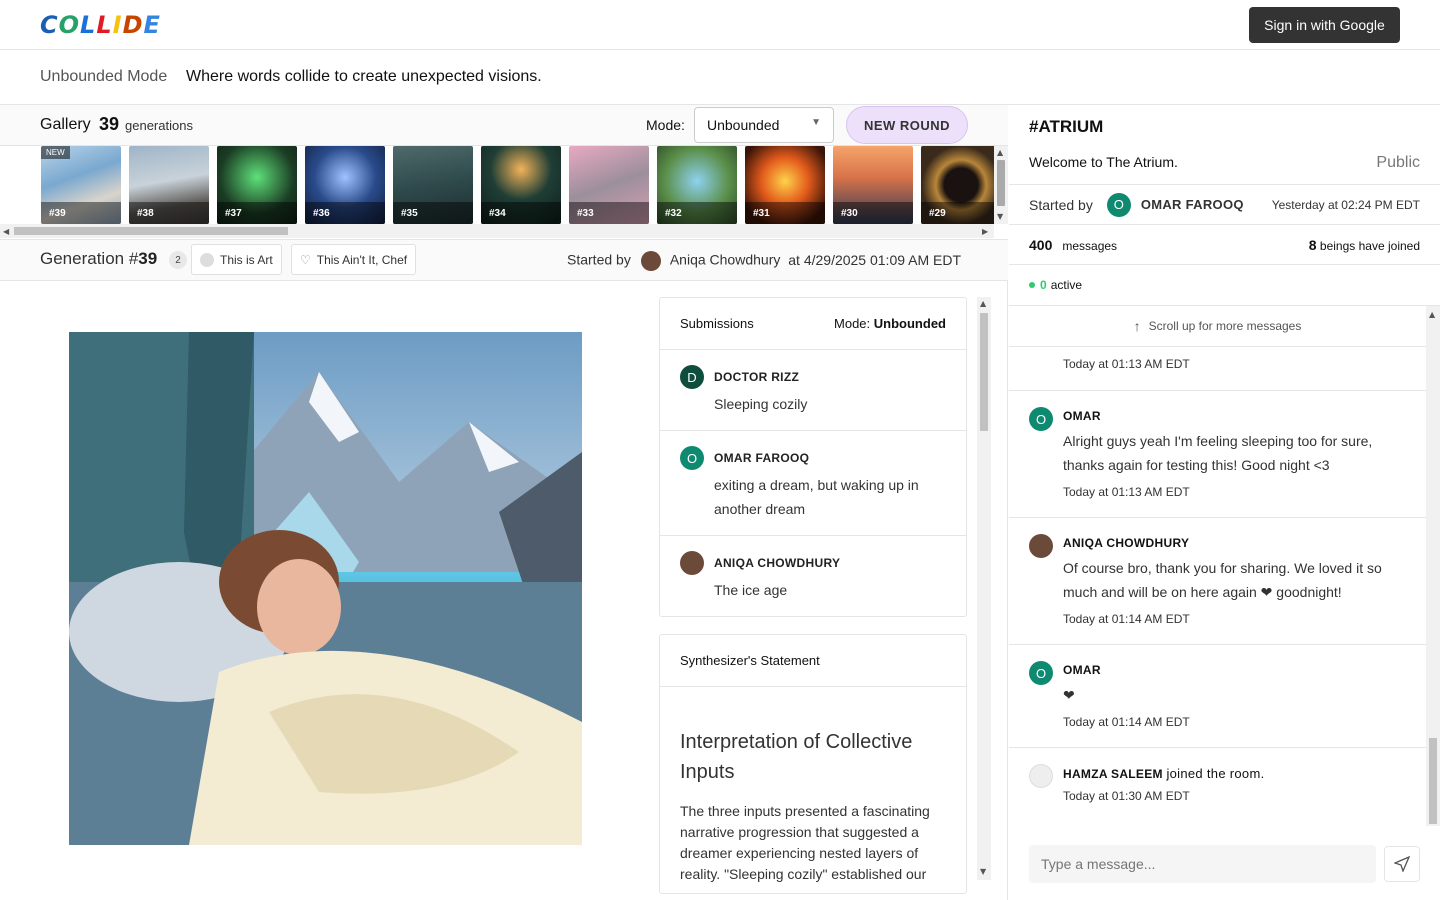  What do you see at coordinates (1041, 776) in the screenshot?
I see `chat-bubble-icon` at bounding box center [1041, 776].